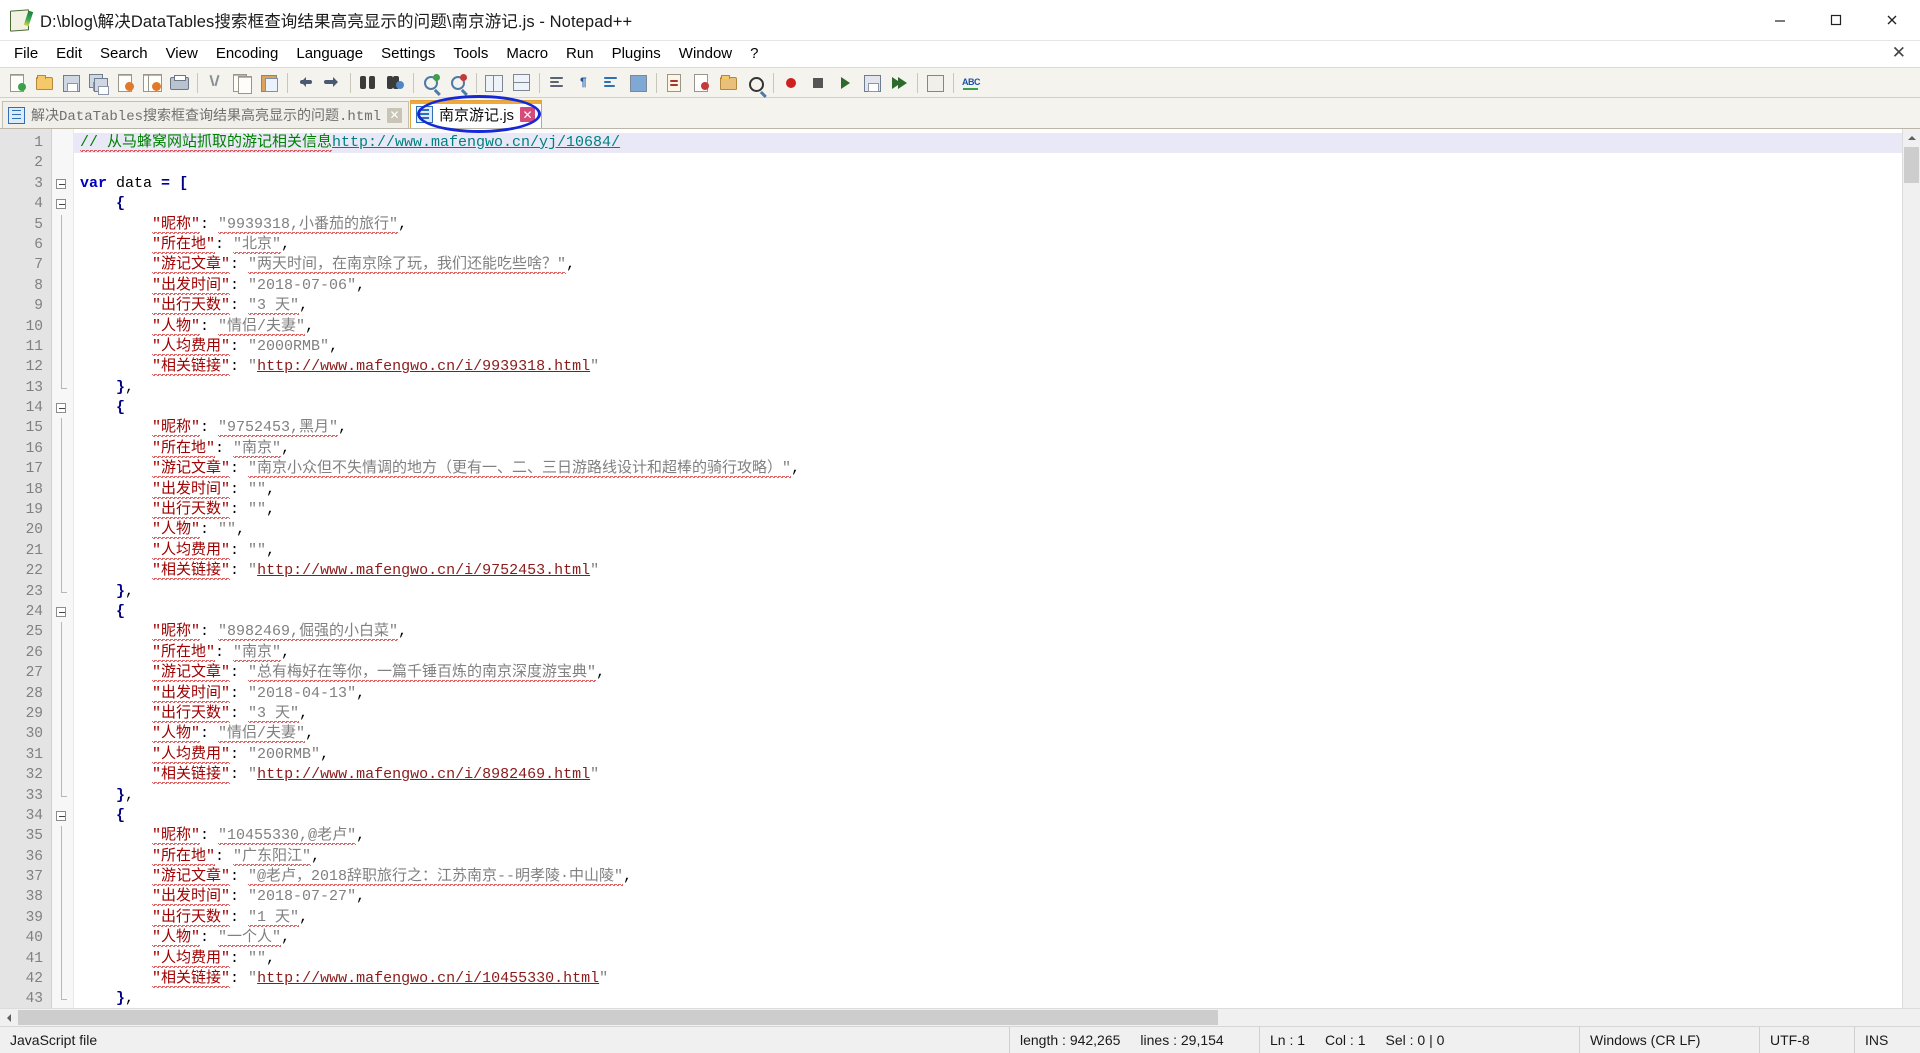  What do you see at coordinates (754, 54) in the screenshot?
I see `menu-help: ?` at bounding box center [754, 54].